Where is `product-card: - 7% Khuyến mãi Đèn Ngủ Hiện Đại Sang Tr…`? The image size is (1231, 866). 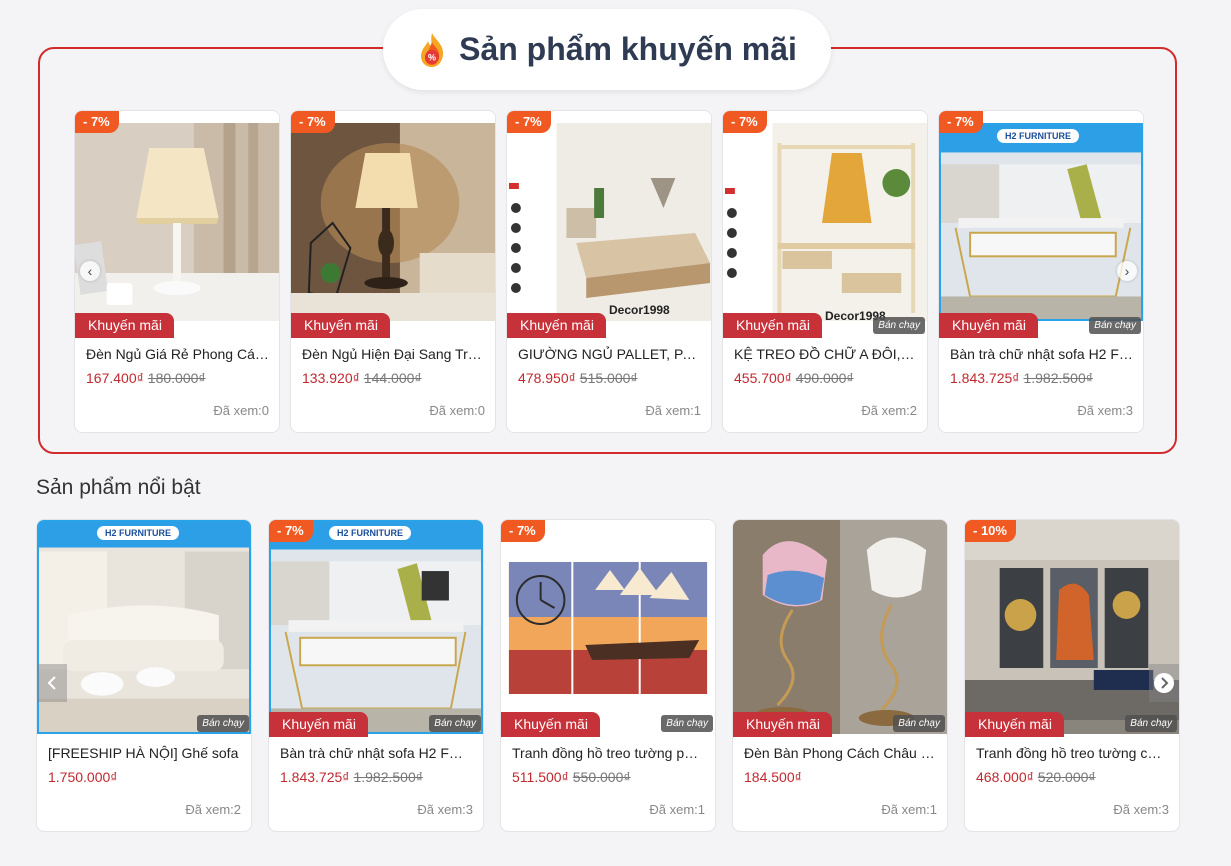
product-card: - 7% Khuyến mãi Đèn Ngủ Hiện Đại Sang Tr… is located at coordinates (393, 271).